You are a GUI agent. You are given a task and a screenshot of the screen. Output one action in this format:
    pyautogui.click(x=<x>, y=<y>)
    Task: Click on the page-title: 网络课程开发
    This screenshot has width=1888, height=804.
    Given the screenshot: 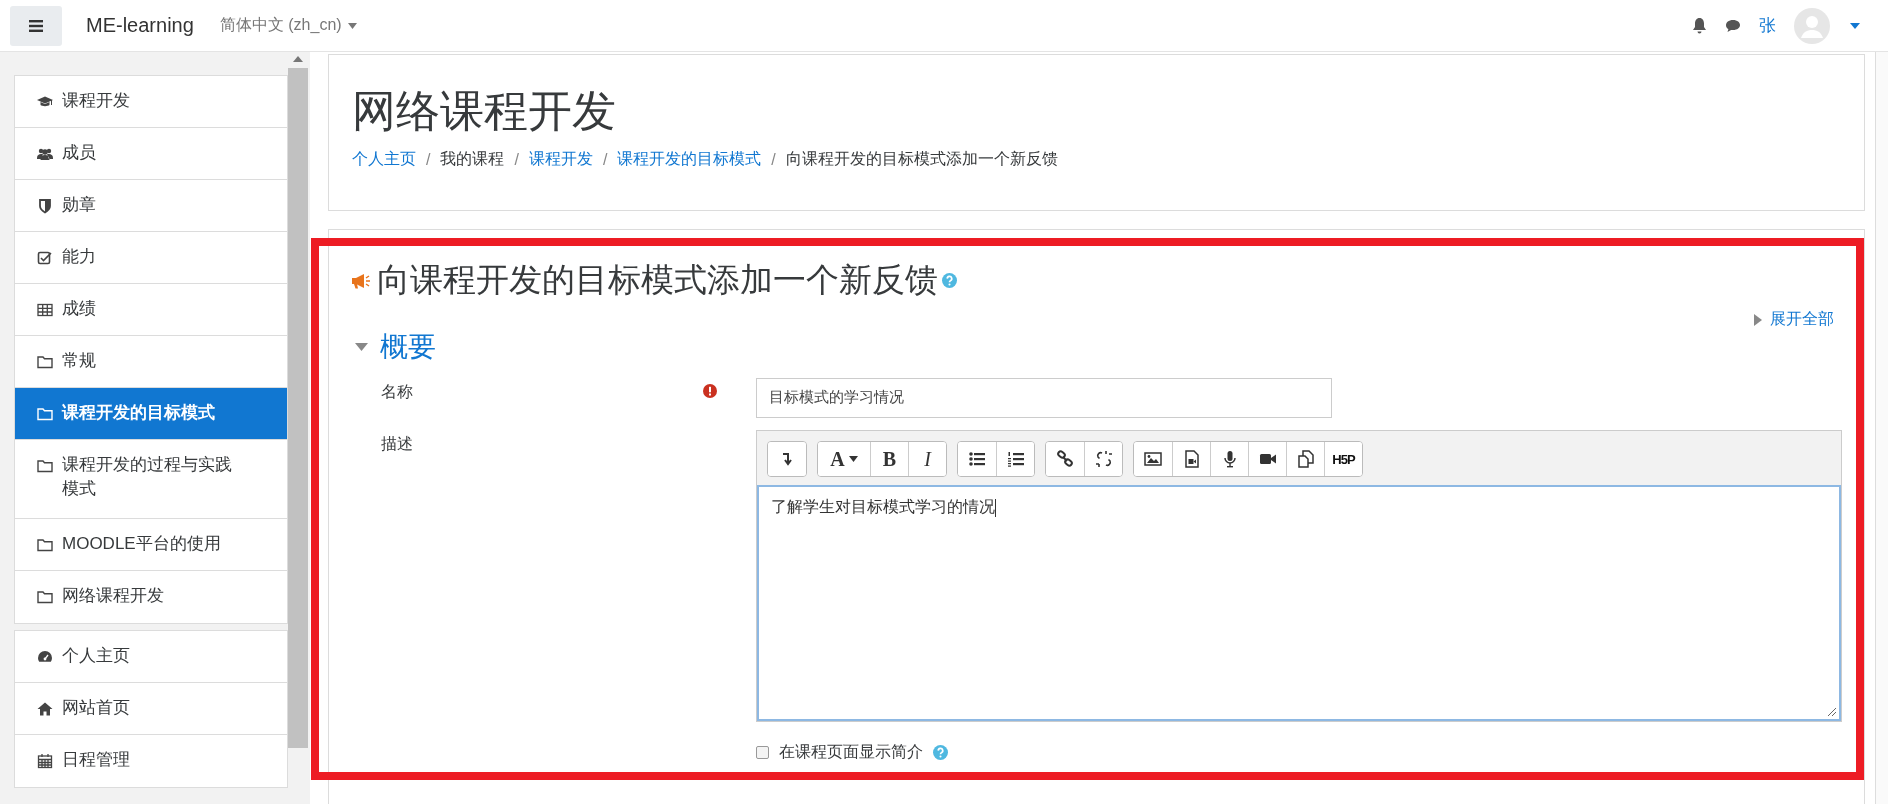 What is the action you would take?
    pyautogui.click(x=484, y=111)
    